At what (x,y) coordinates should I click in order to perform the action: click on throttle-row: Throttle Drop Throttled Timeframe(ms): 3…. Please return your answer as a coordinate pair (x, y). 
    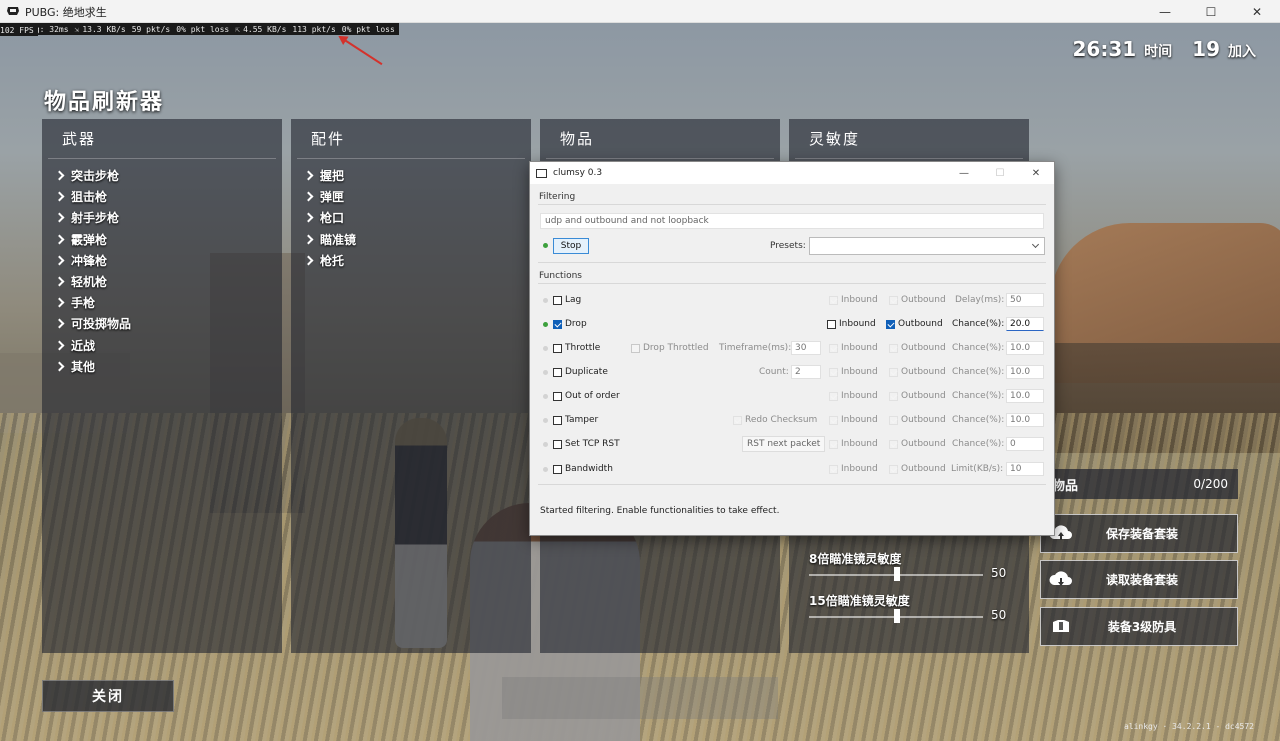
    Looking at the image, I should click on (793, 348).